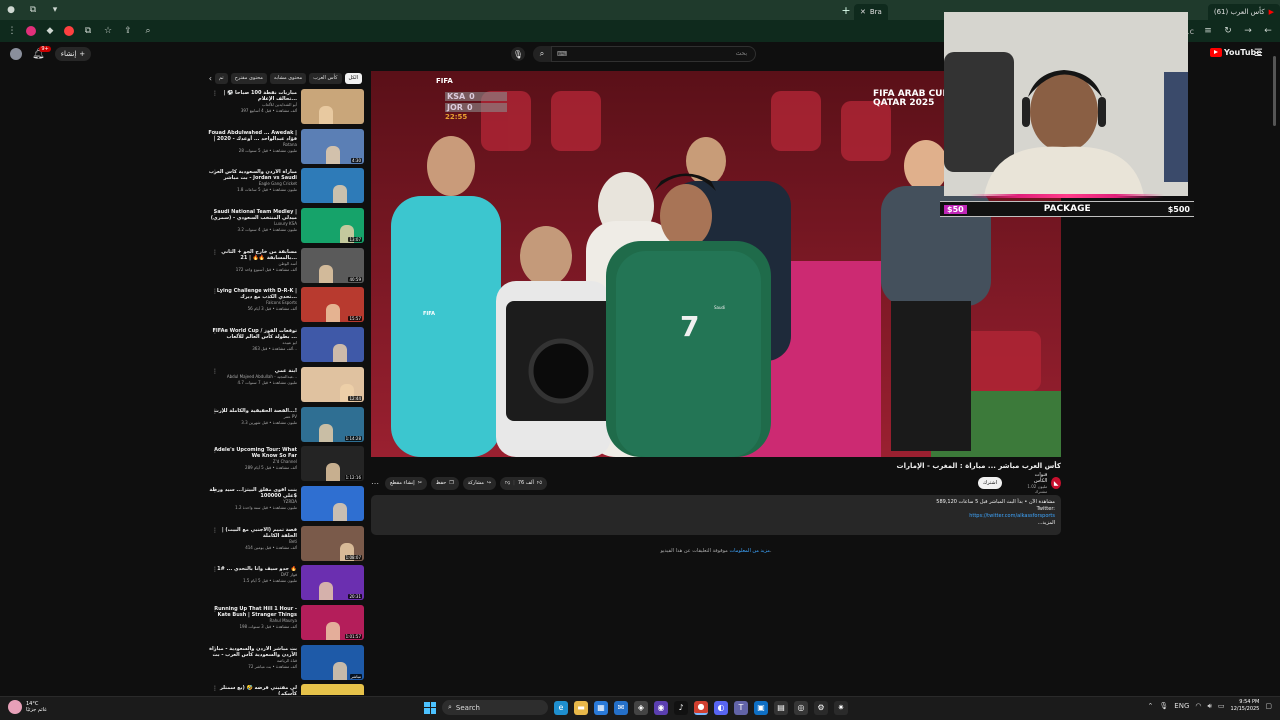 The image size is (1280, 720). What do you see at coordinates (716, 516) in the screenshot?
I see `description-link: https://twitter.com/alkassforsports` at bounding box center [716, 516].